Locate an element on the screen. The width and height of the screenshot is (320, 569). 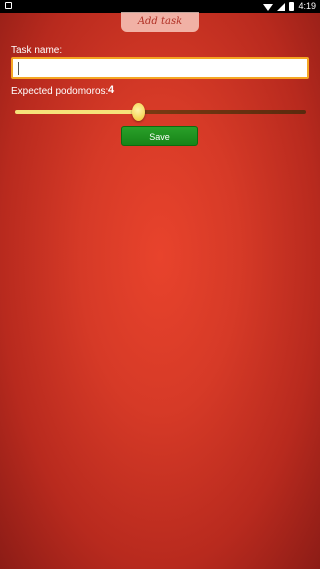
battery-icon is located at coordinates (292, 6).